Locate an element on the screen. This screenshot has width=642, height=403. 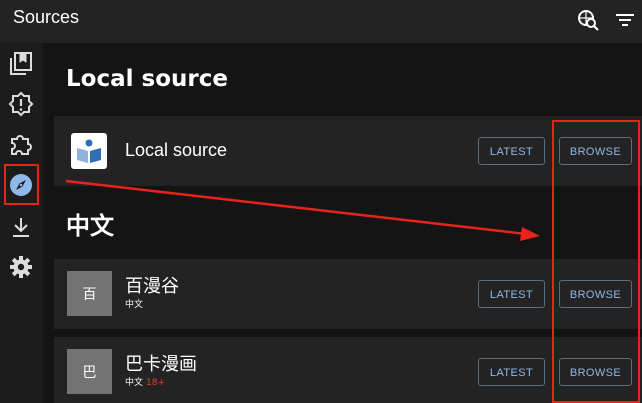
global-search-icon is located at coordinates (588, 20).